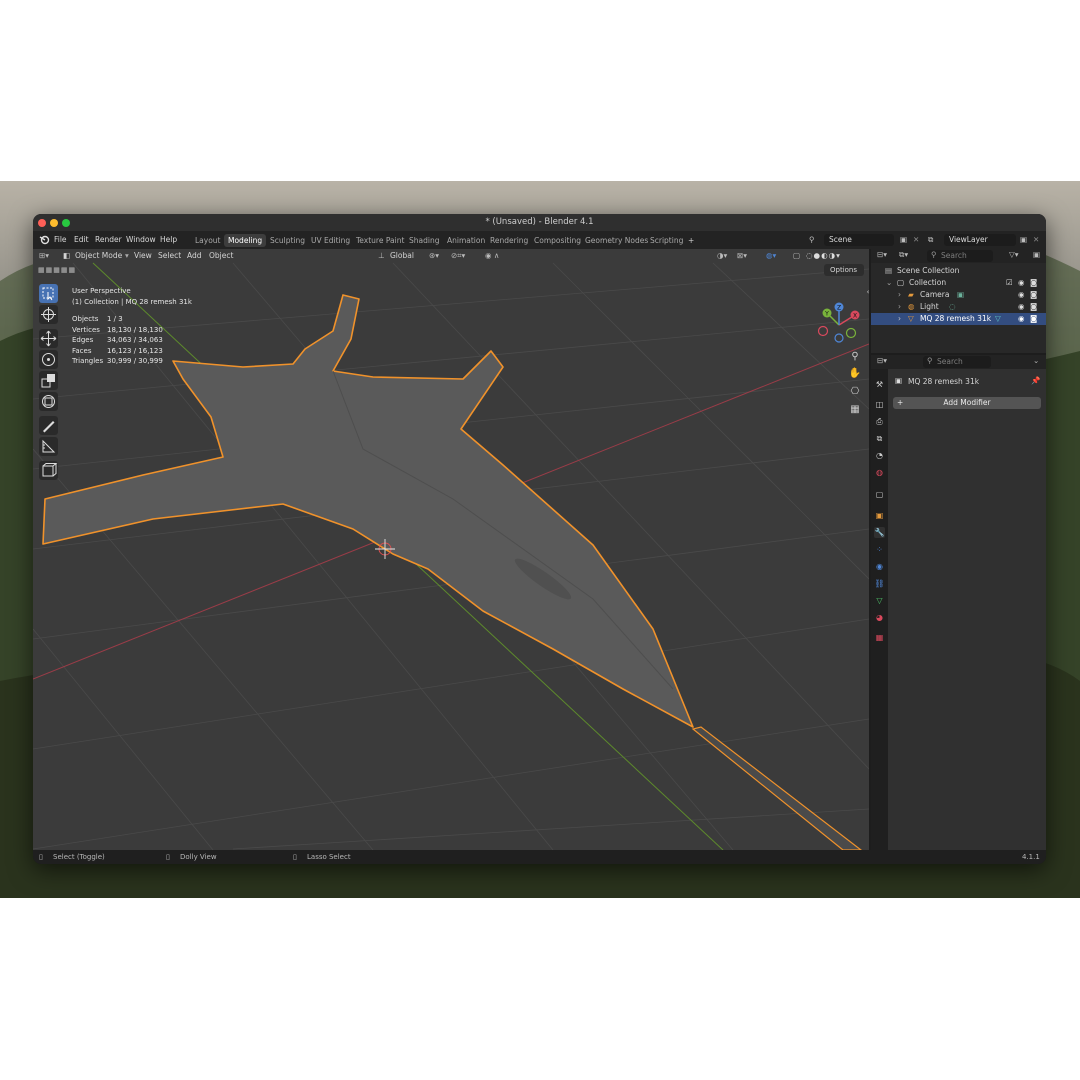 The image size is (1080, 1080). Describe the element at coordinates (458, 256) in the screenshot. I see `snap-icon: ⊘⌗▾` at that location.